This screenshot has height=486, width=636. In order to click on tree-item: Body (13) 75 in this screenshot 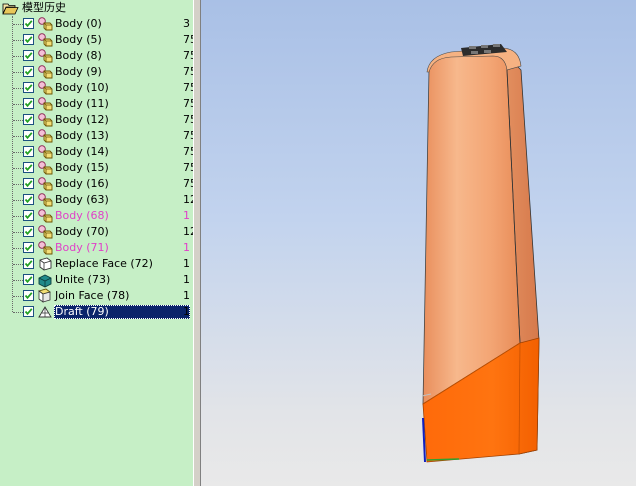, I will do `click(96, 136)`.